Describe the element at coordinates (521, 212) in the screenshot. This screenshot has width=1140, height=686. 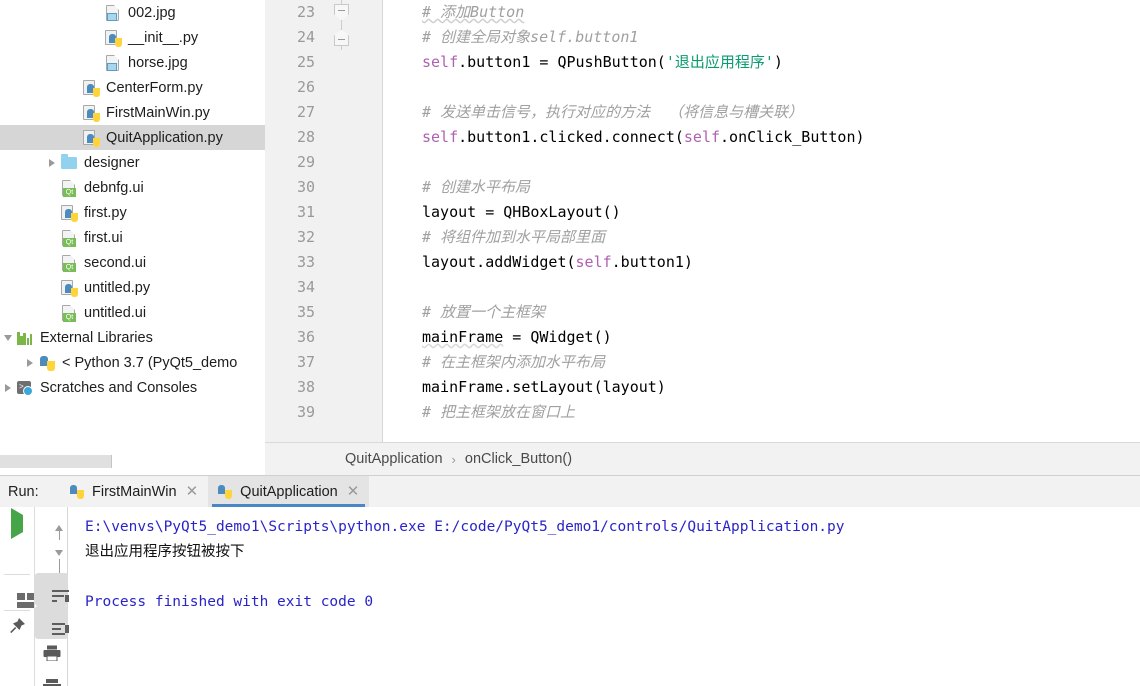
I see `code-line: layout = QHBoxLayout()` at that location.